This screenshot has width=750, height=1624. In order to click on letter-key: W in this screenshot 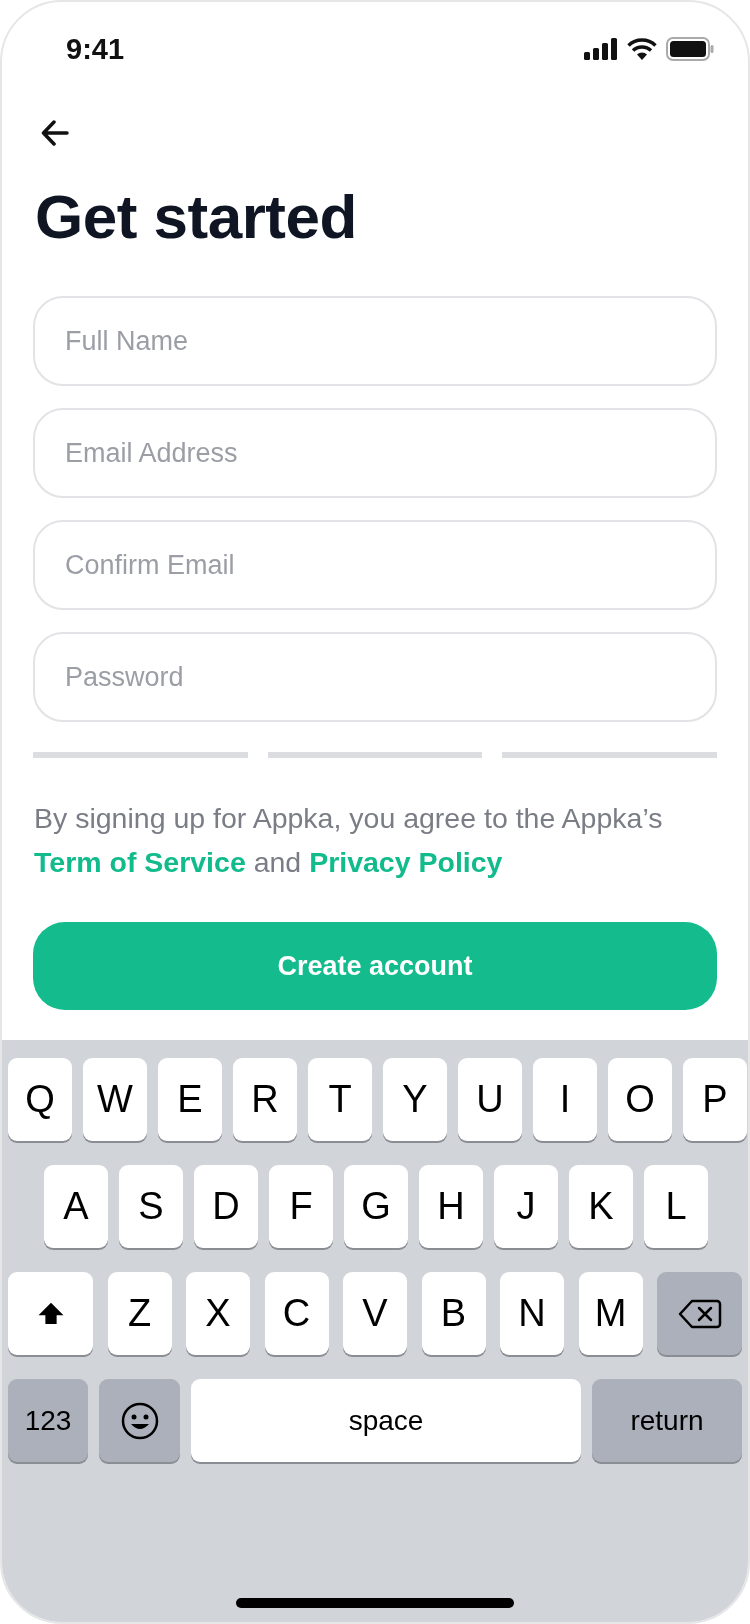, I will do `click(115, 1099)`.